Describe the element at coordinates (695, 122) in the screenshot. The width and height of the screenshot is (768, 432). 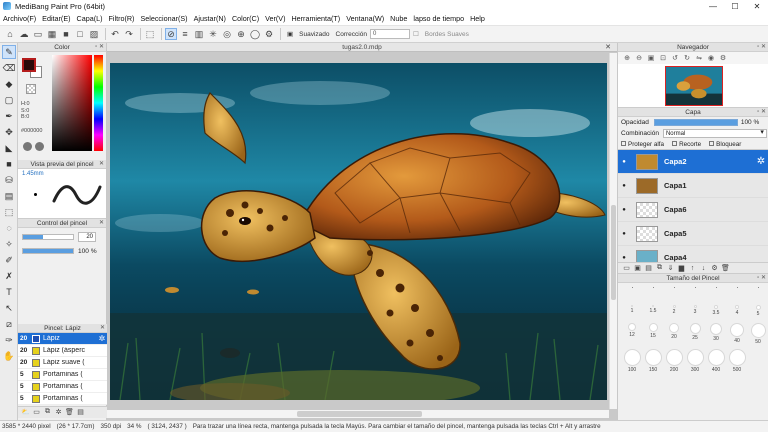
I see `opacity-slider` at that location.